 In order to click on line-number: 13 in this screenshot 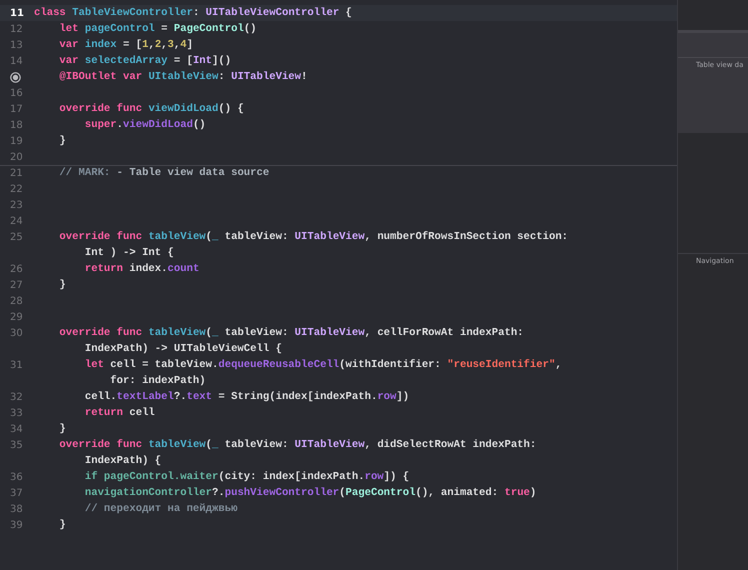, I will do `click(16, 45)`.